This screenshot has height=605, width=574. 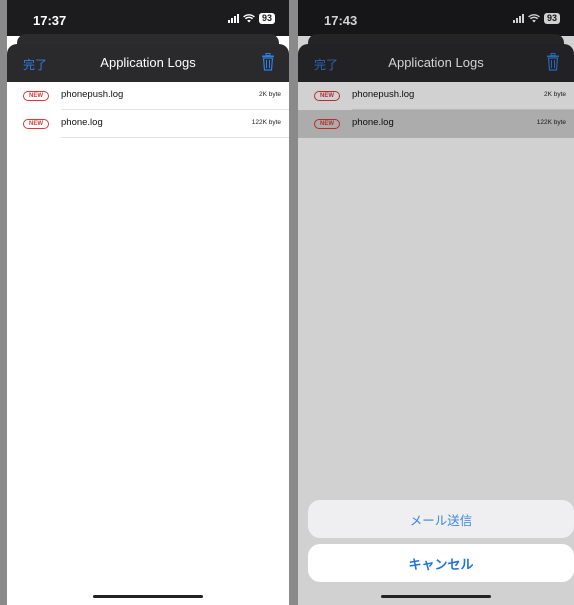 What do you see at coordinates (50, 20) in the screenshot?
I see `status-time: 17:37` at bounding box center [50, 20].